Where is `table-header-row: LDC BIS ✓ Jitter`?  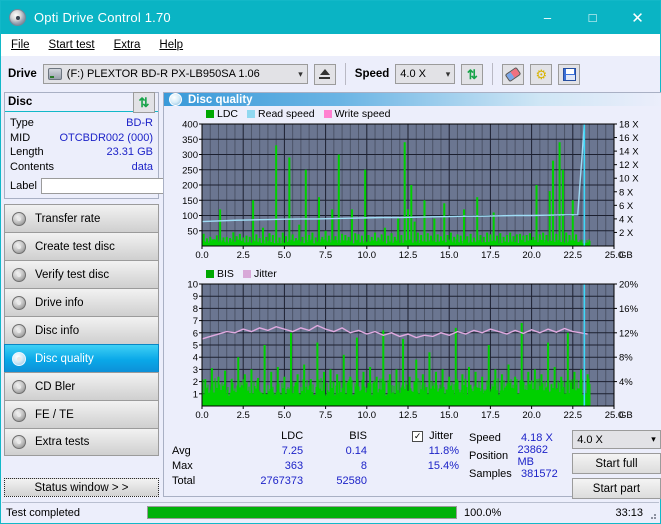 table-header-row: LDC BIS ✓ Jitter is located at coordinates (317, 436).